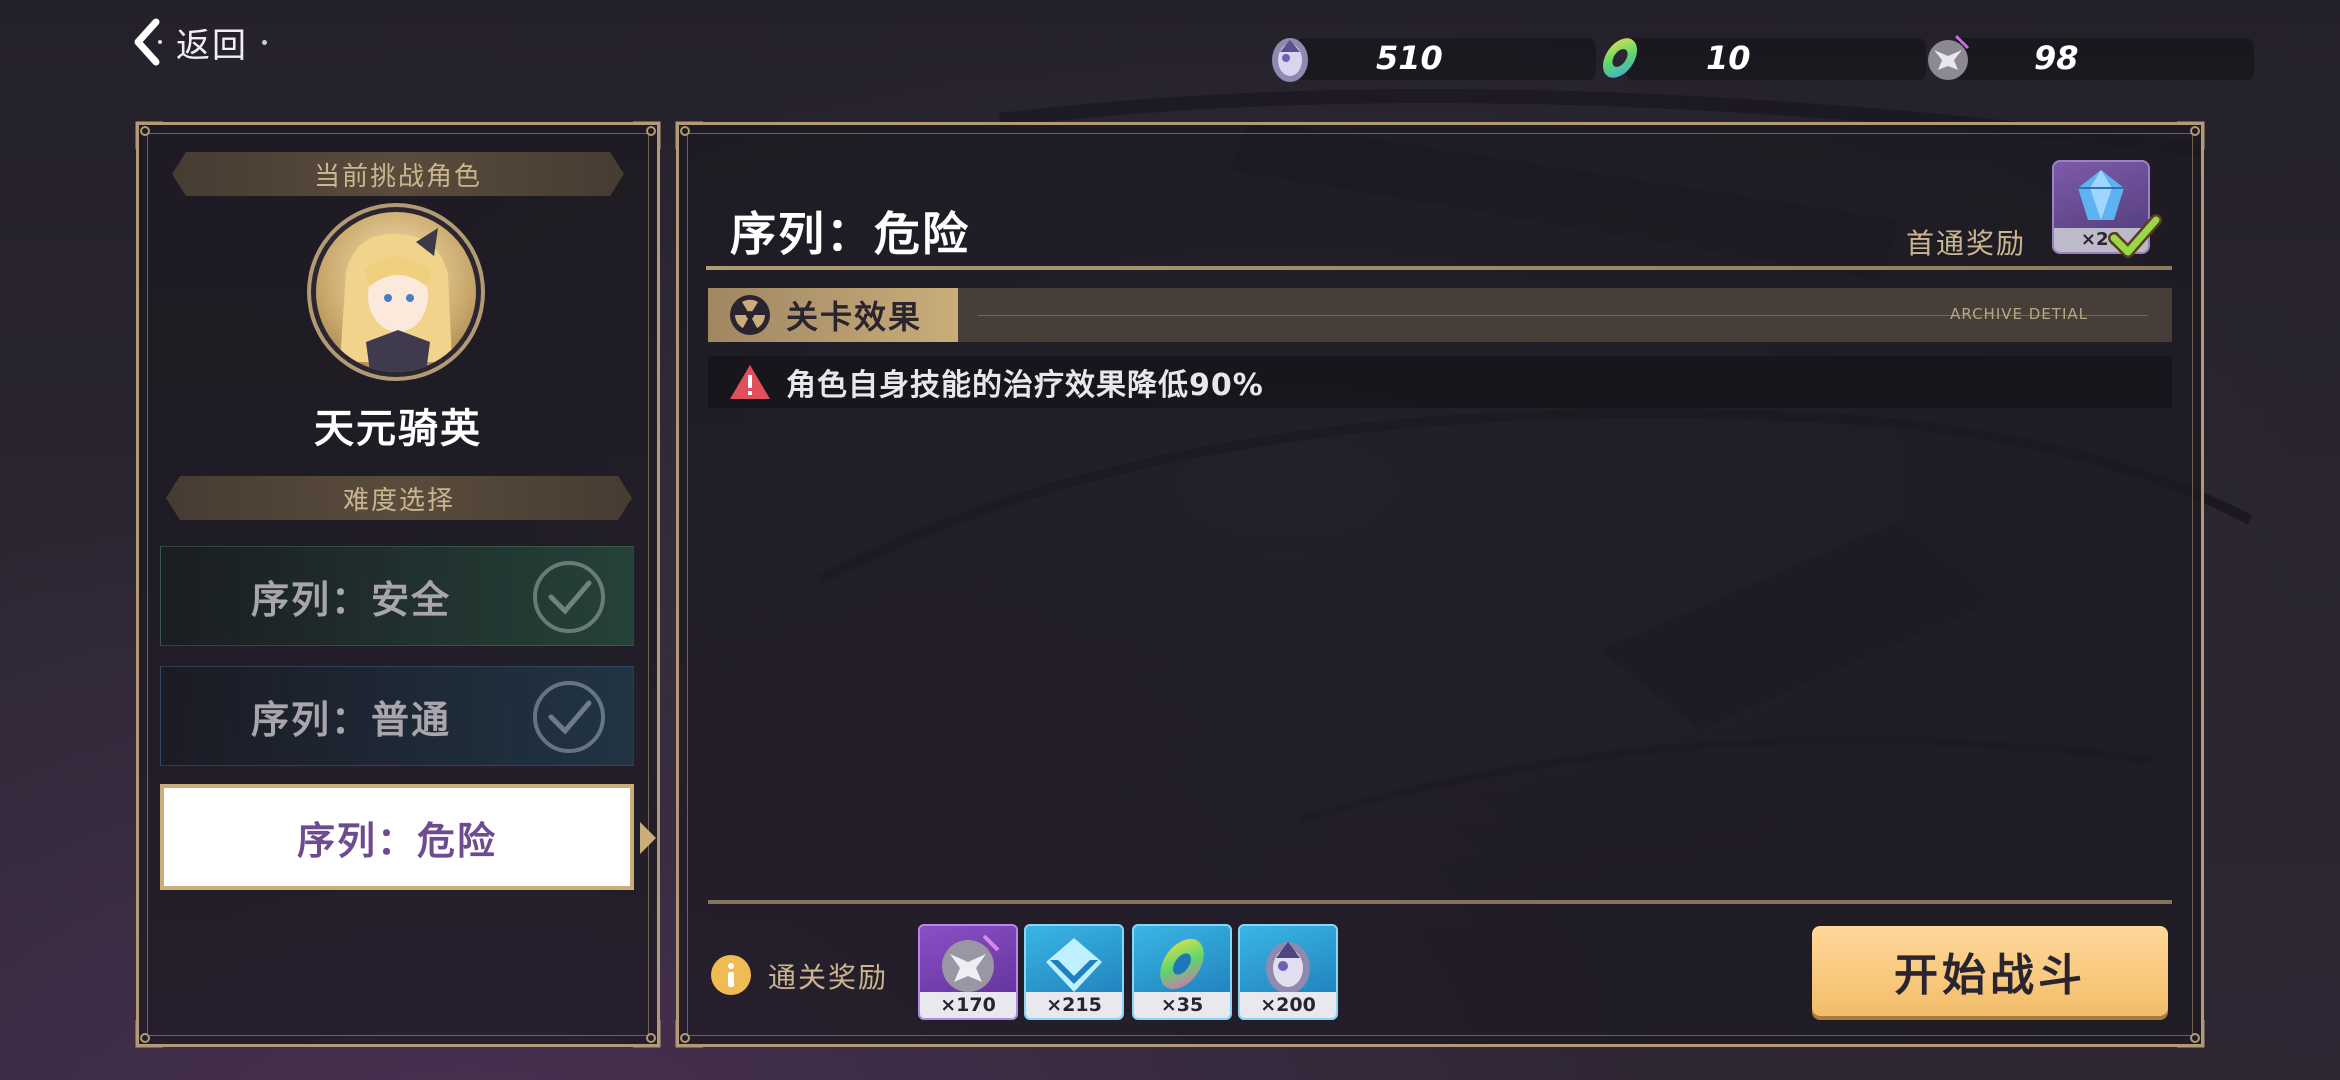 The image size is (2340, 1080). Describe the element at coordinates (750, 315) in the screenshot. I see `hazard-icon` at that location.